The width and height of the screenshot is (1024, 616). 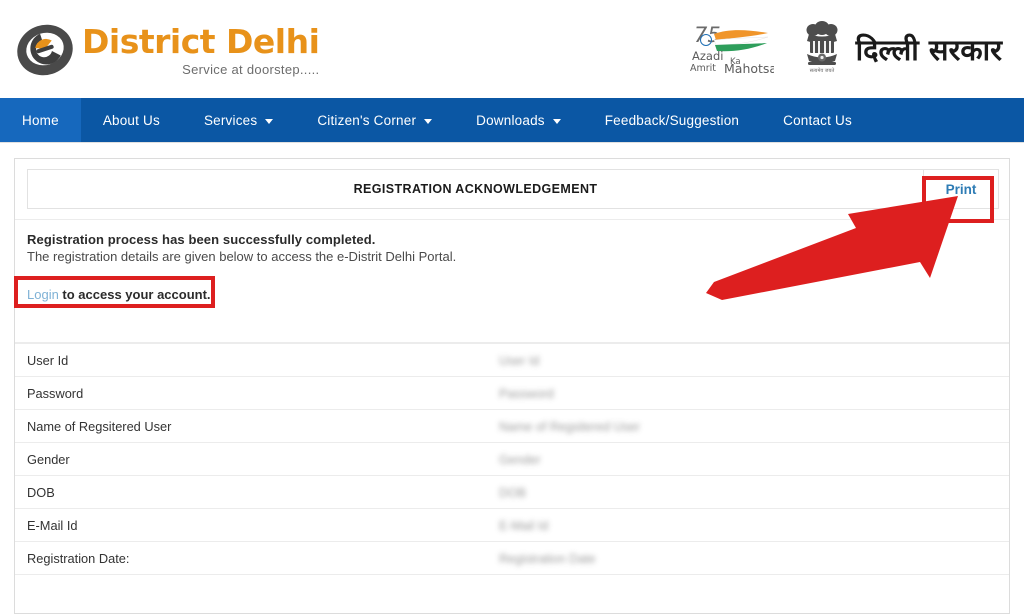 I want to click on govt-title: दिल्ली सरकार, so click(x=928, y=49).